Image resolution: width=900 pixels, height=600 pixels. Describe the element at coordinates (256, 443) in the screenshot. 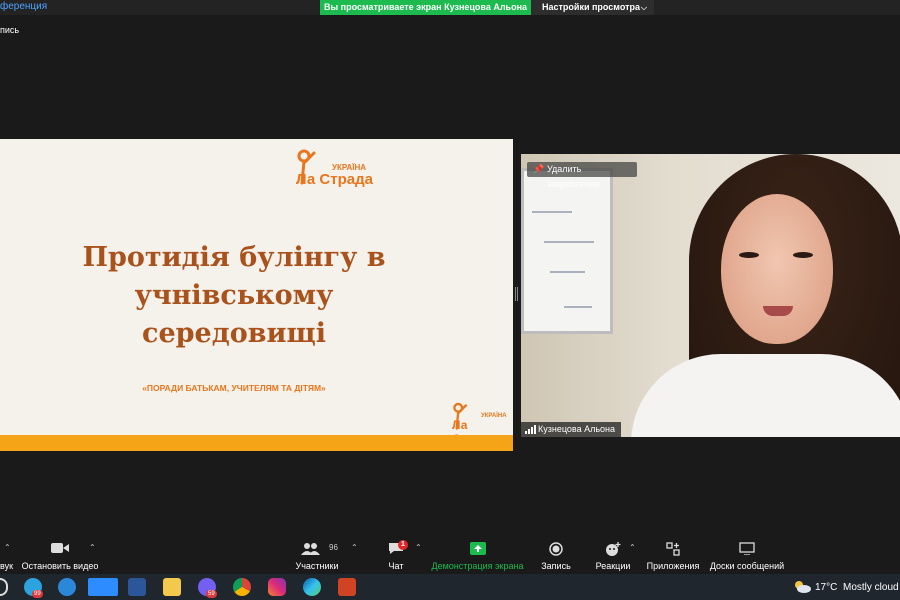

I see `slide-footer-bar` at that location.